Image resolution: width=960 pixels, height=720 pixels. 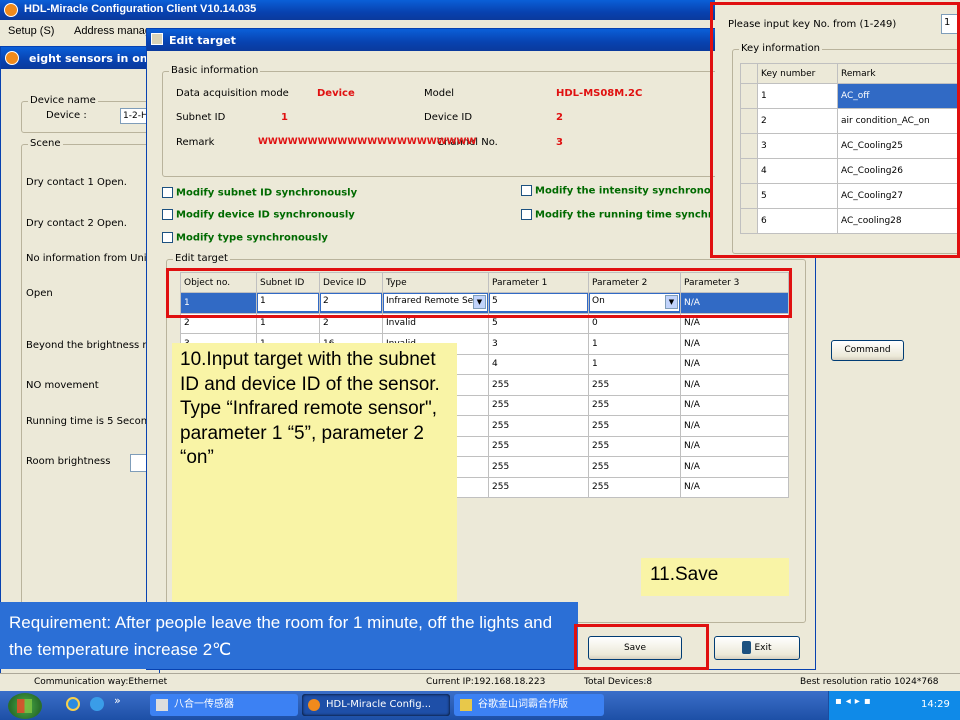 What do you see at coordinates (101, 682) in the screenshot?
I see `status-communication: Communication way:Ethernet` at bounding box center [101, 682].